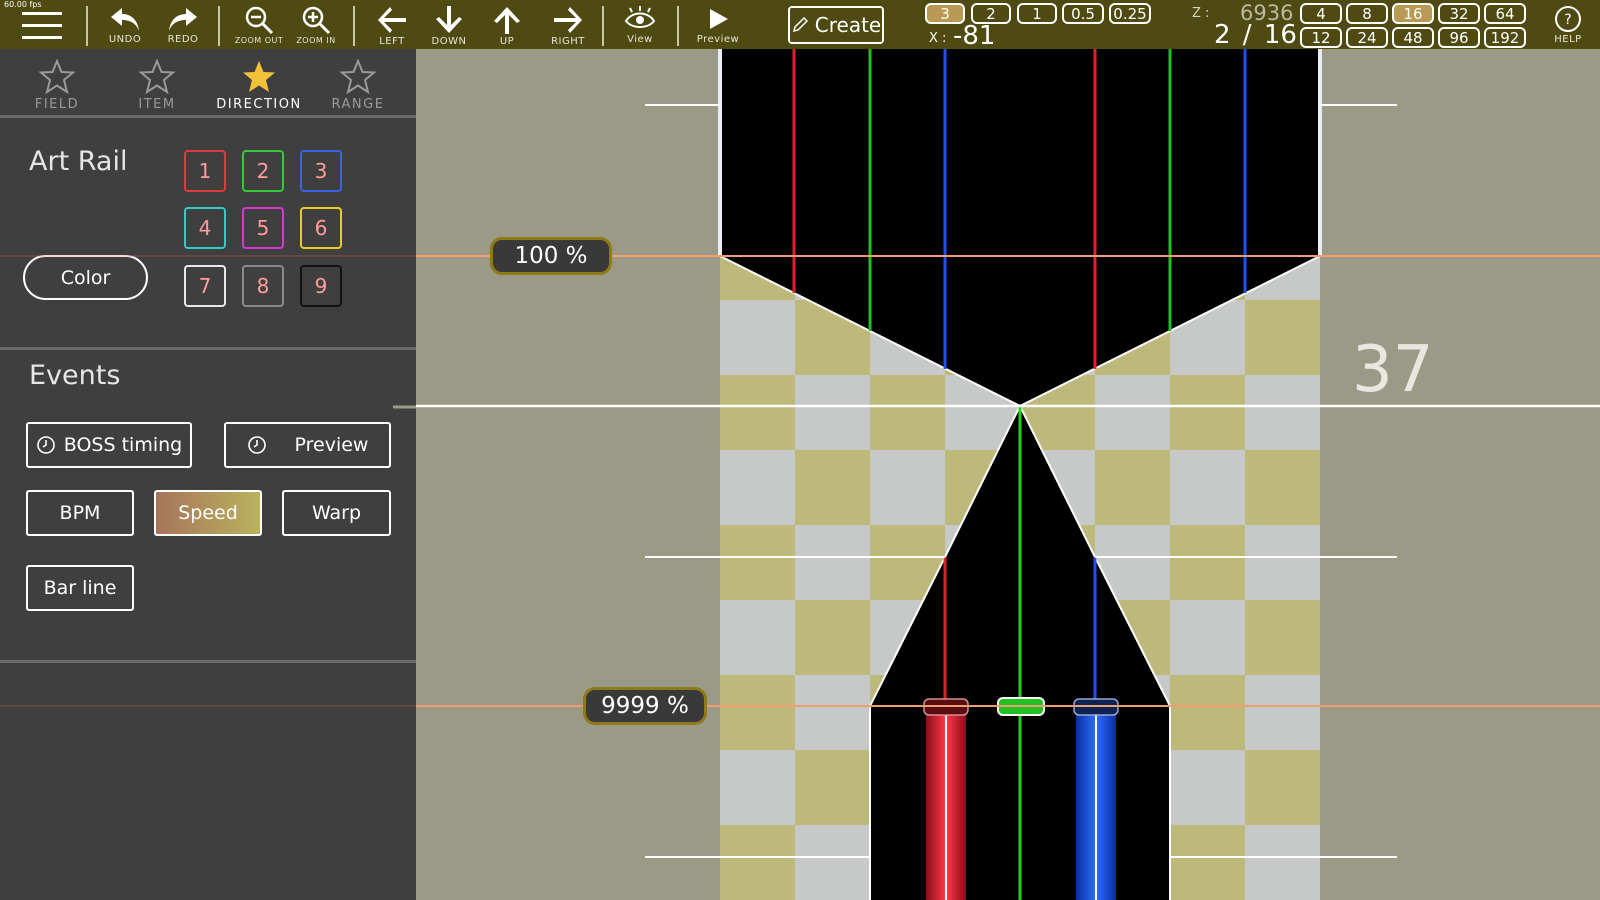  What do you see at coordinates (259, 40) in the screenshot?
I see `zoom-out-label: ZOOM OUT` at bounding box center [259, 40].